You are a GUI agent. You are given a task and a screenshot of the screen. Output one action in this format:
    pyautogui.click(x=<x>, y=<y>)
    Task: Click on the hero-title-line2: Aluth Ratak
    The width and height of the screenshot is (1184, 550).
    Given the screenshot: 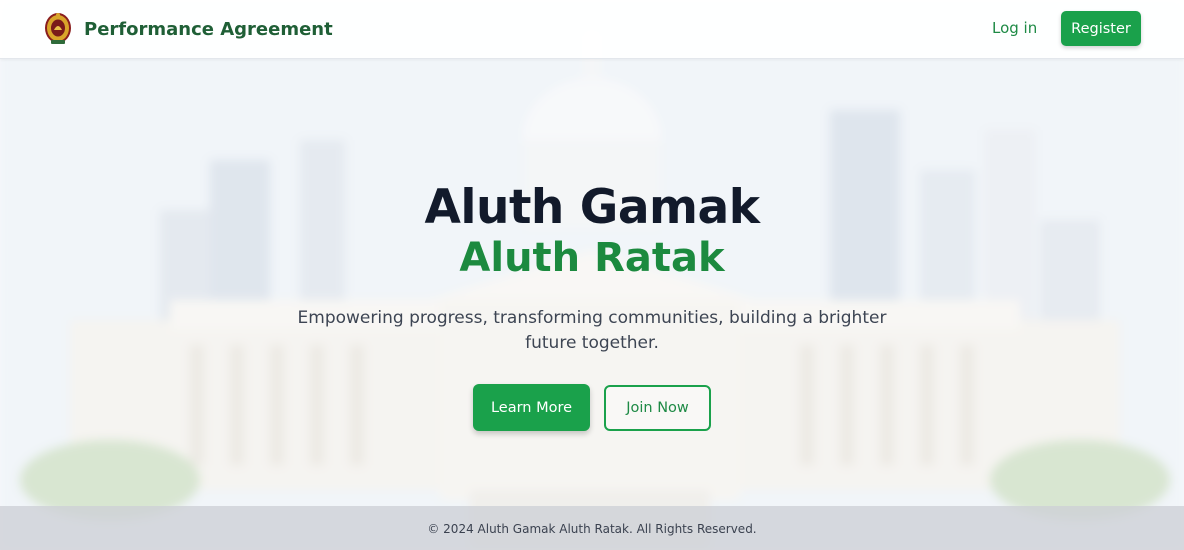 What is the action you would take?
    pyautogui.click(x=592, y=258)
    